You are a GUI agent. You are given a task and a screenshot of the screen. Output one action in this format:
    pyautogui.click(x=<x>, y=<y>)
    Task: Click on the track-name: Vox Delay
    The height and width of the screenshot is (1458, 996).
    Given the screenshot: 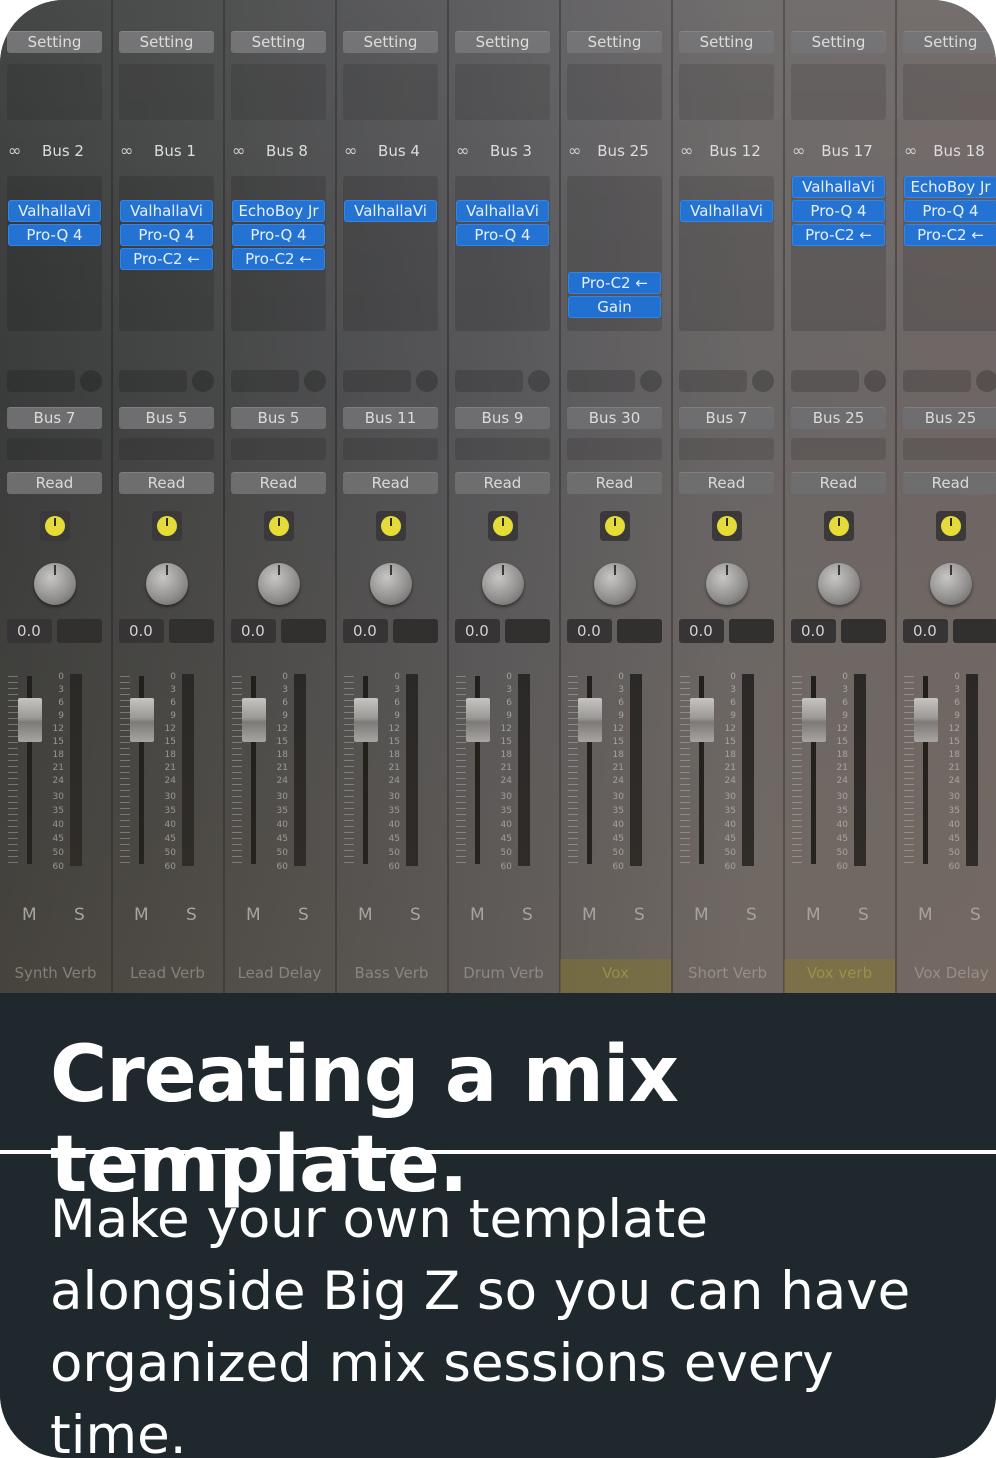 What is the action you would take?
    pyautogui.click(x=946, y=976)
    